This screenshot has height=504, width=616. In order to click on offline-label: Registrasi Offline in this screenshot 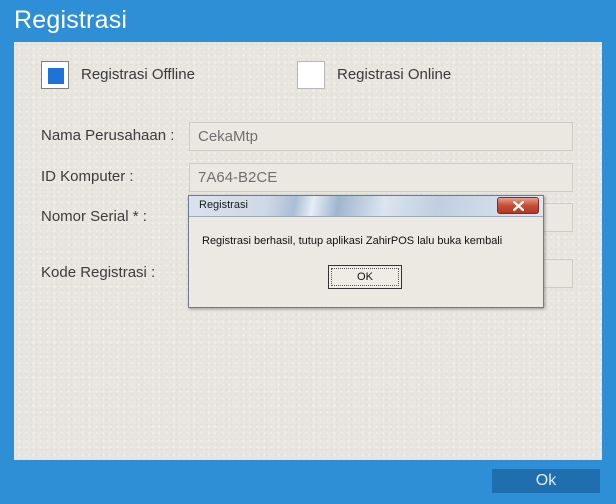, I will do `click(138, 74)`.